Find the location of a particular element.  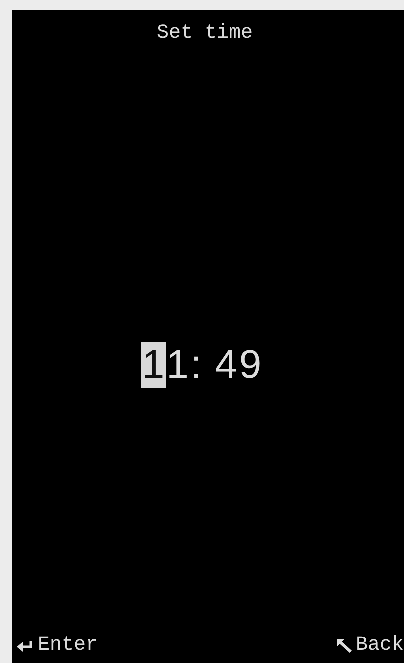

arrow-icon is located at coordinates (344, 646).